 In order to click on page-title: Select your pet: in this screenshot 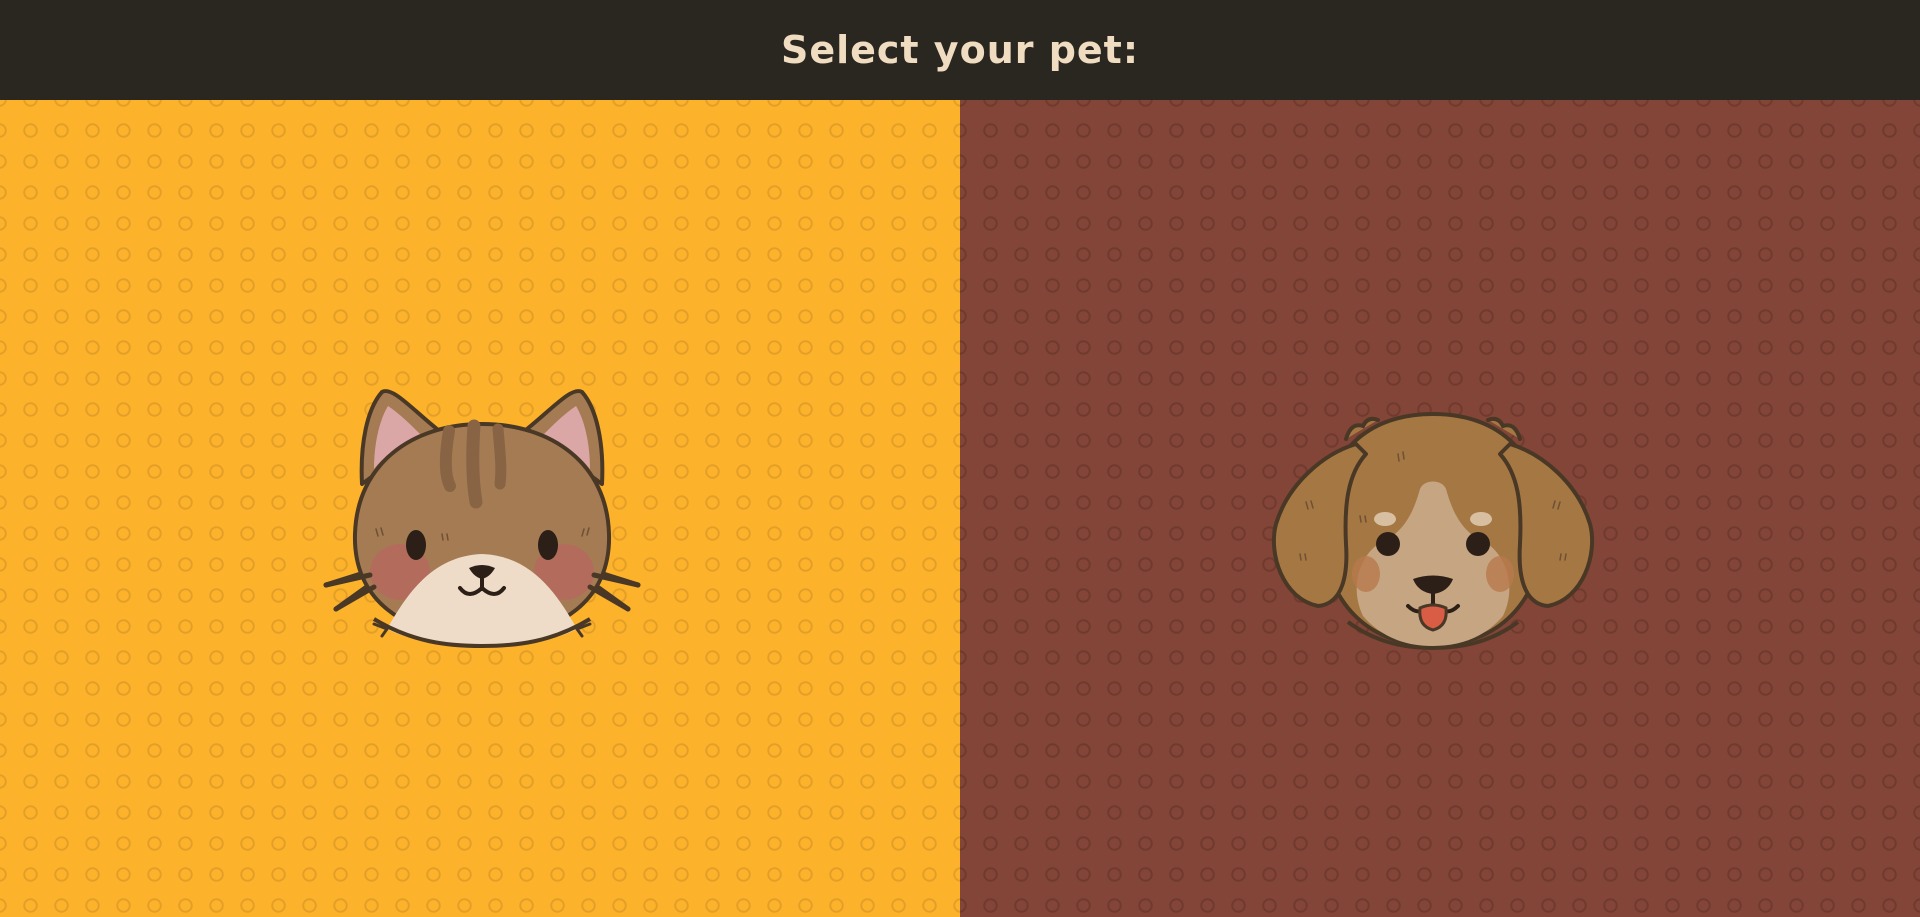, I will do `click(960, 50)`.